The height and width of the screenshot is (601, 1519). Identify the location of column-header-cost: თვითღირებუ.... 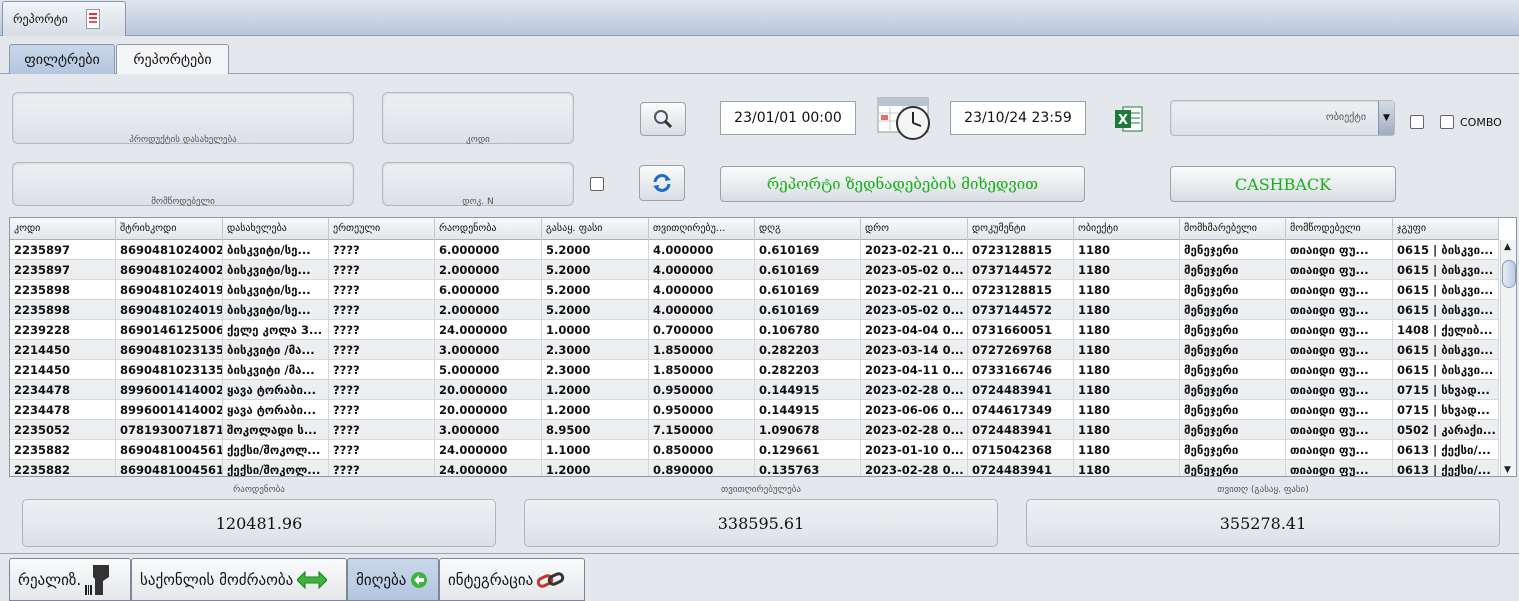
(702, 229).